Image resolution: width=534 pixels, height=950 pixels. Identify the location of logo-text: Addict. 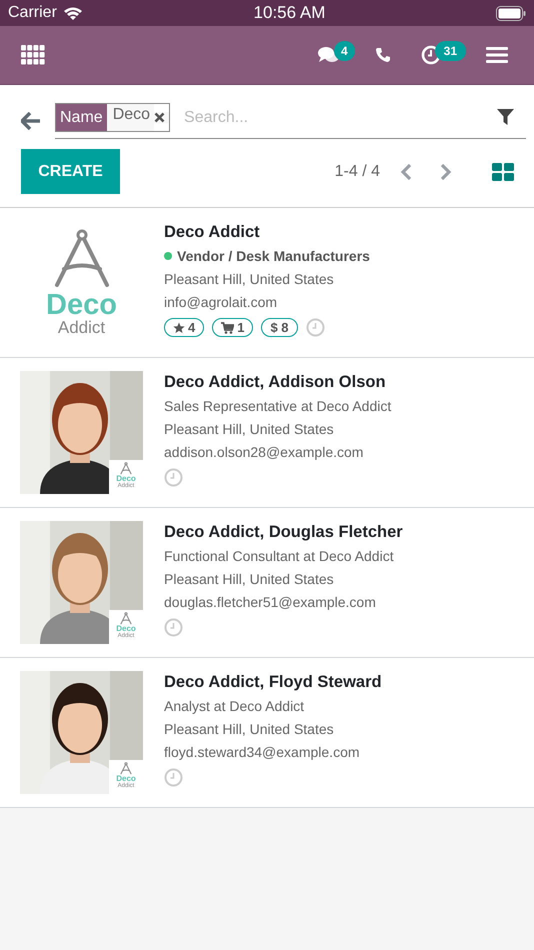
(82, 327).